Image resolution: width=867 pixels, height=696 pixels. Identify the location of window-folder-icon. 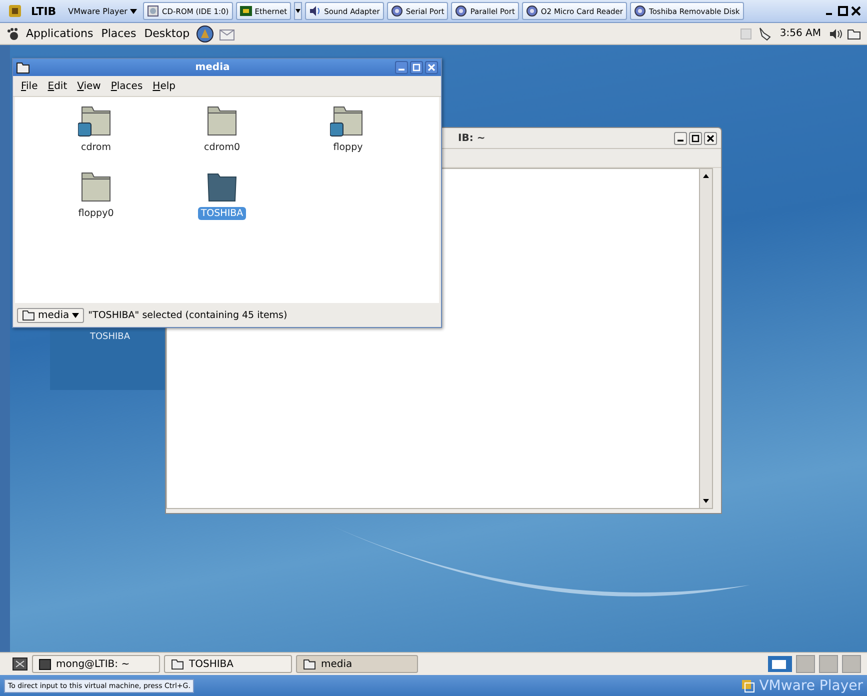
(23, 68).